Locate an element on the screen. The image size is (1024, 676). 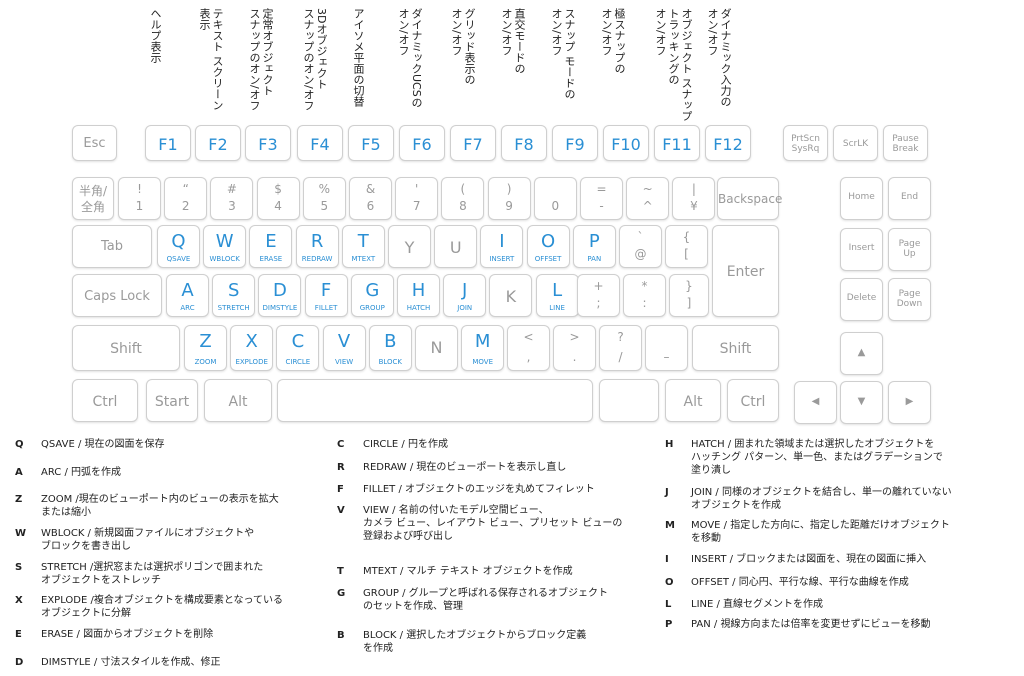
key-arrow-left: ◀ is located at coordinates (815, 402).